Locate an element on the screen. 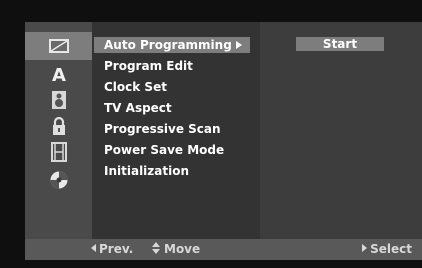  sidebar-item-audio is located at coordinates (58, 100).